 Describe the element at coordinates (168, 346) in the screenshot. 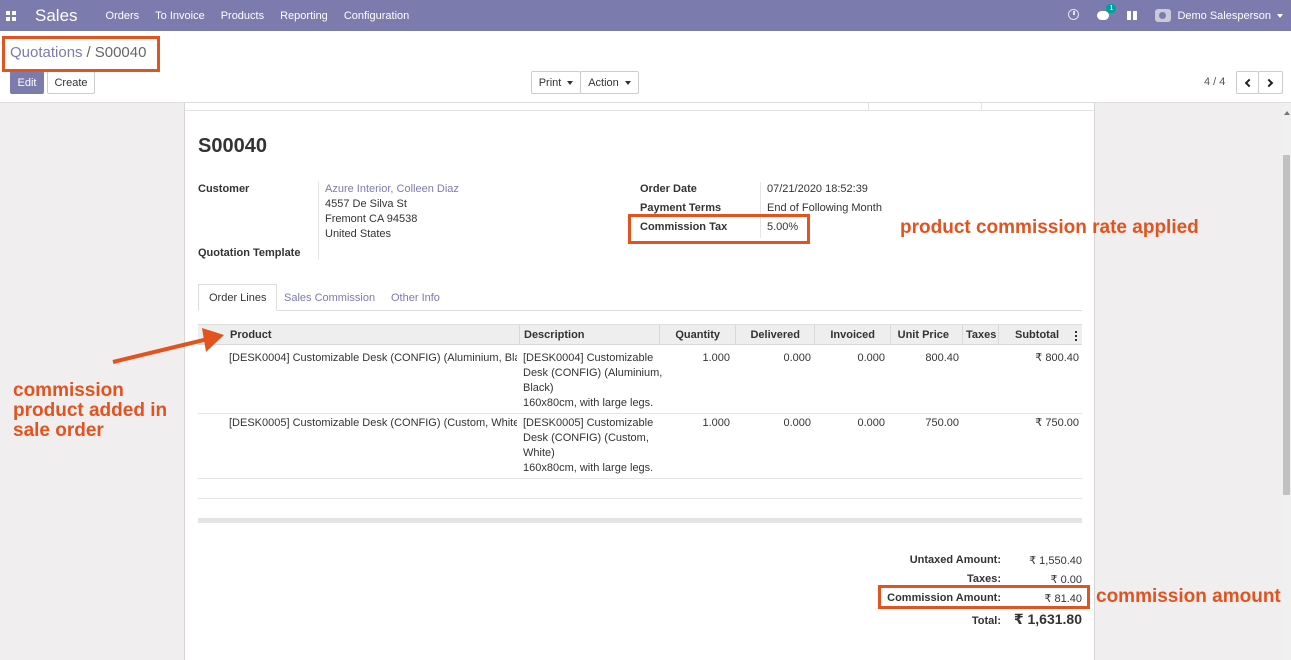

I see `annotation-arrow` at that location.